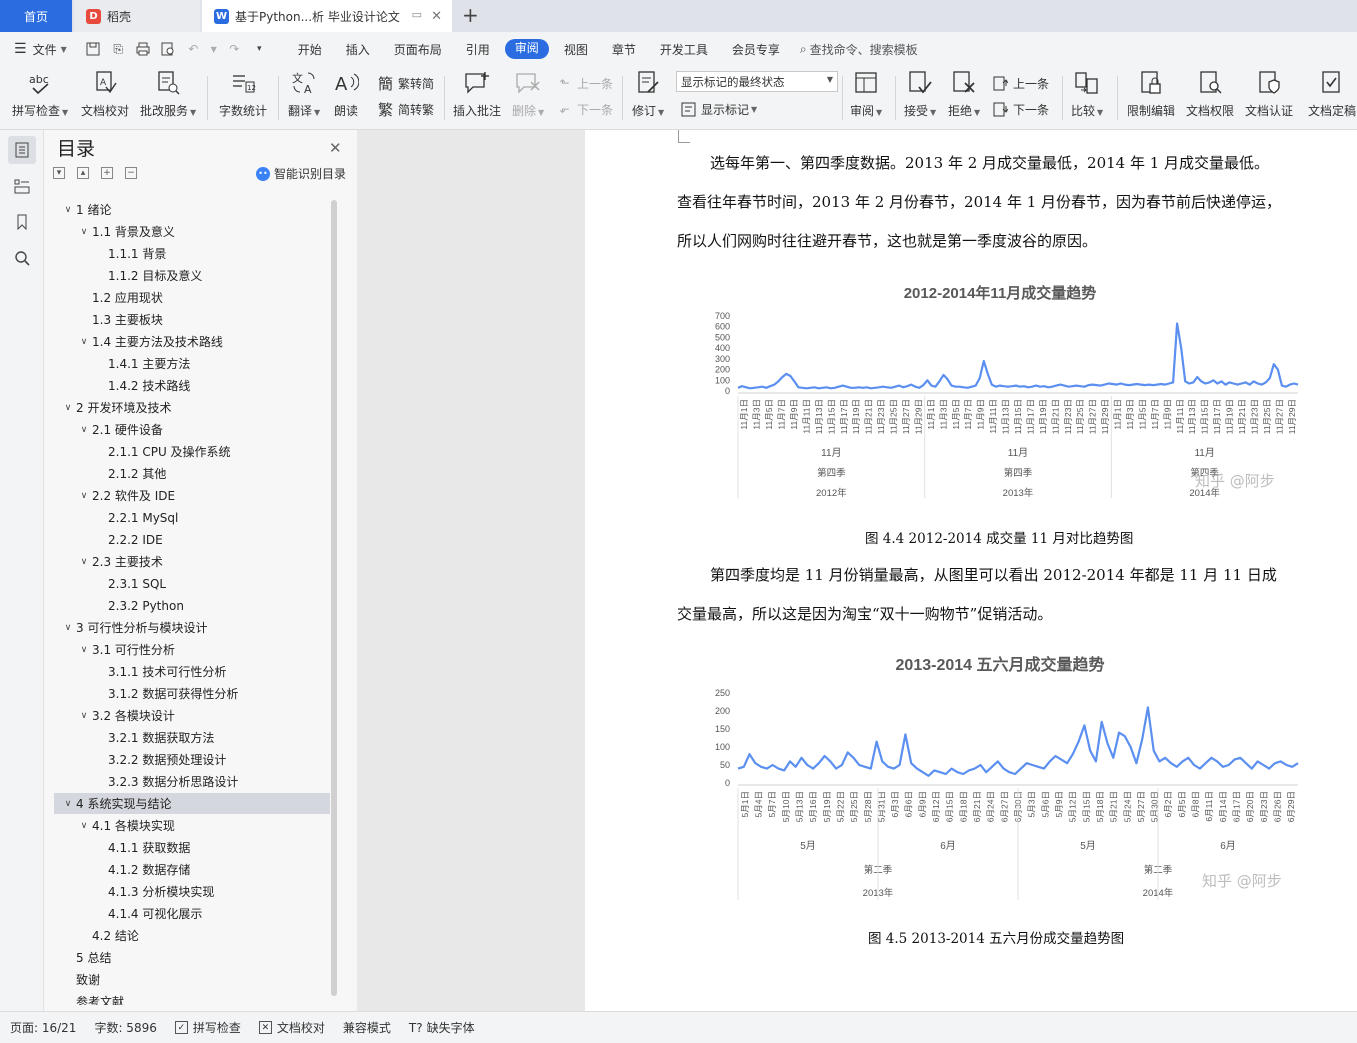 The image size is (1357, 1043). Describe the element at coordinates (1269, 98) in the screenshot. I see `document-certification-button: 文档认证` at that location.